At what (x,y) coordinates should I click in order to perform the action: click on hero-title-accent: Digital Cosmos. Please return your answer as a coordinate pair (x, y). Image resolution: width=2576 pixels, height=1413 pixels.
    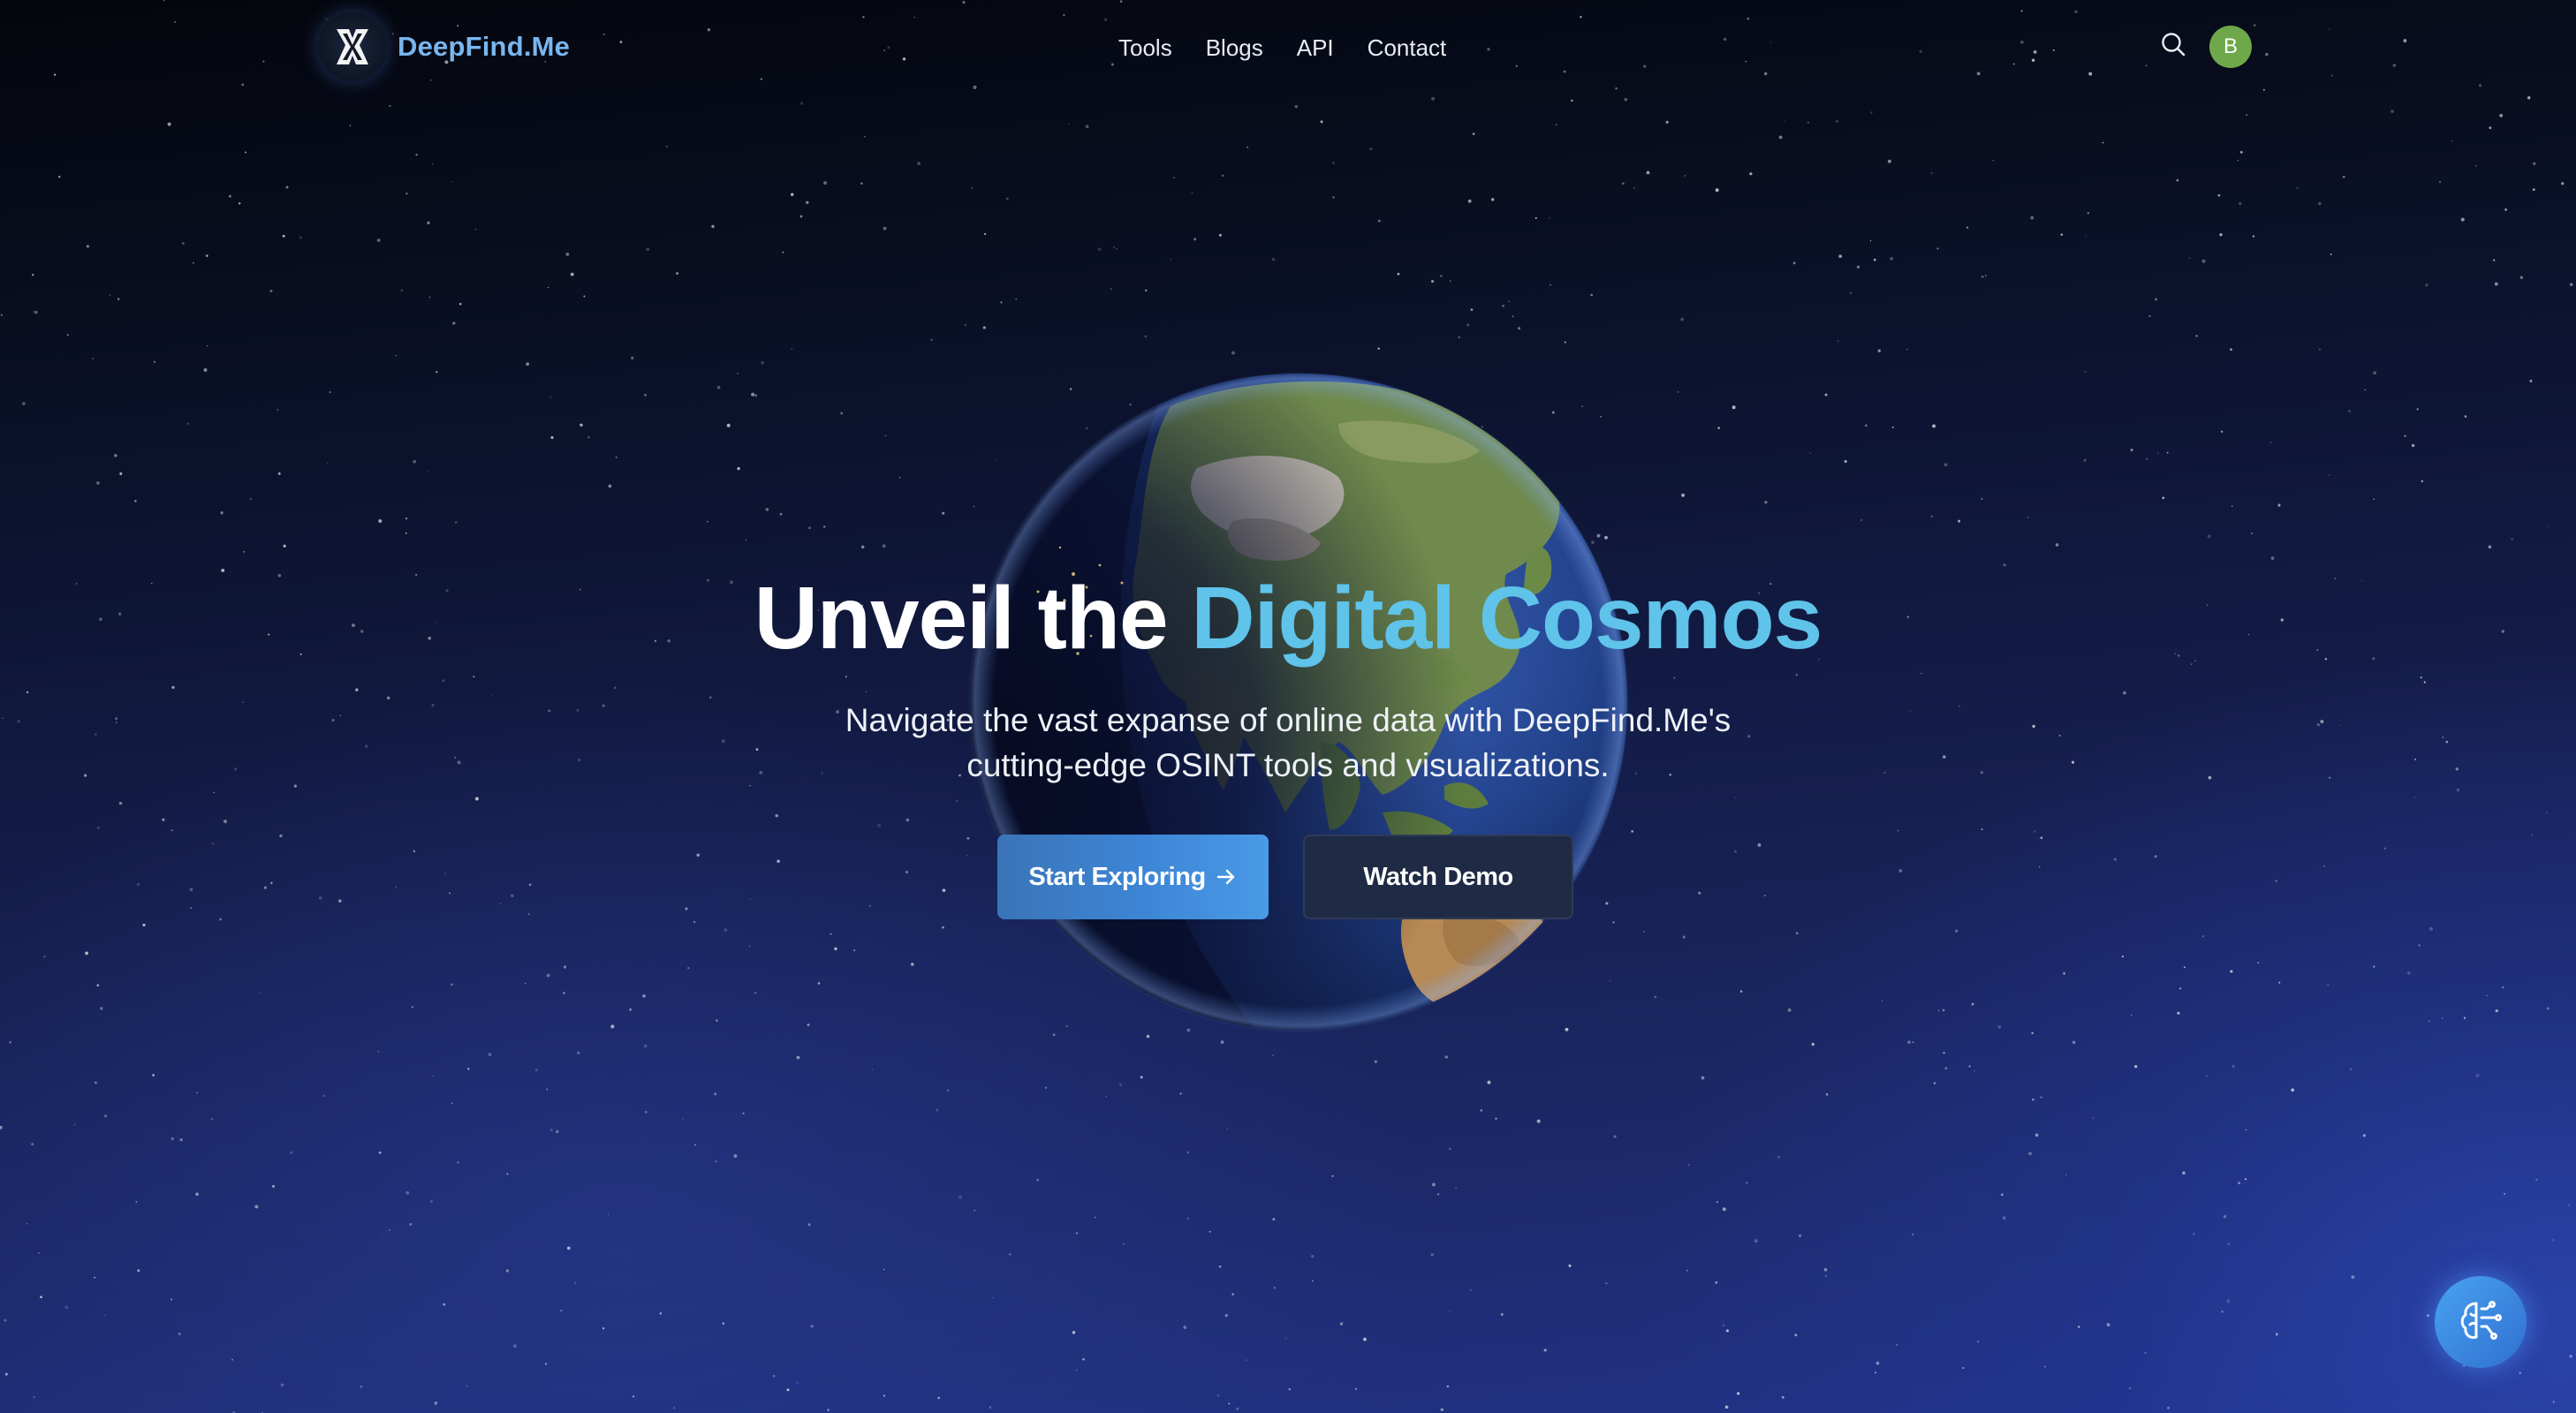
    Looking at the image, I should click on (1506, 619).